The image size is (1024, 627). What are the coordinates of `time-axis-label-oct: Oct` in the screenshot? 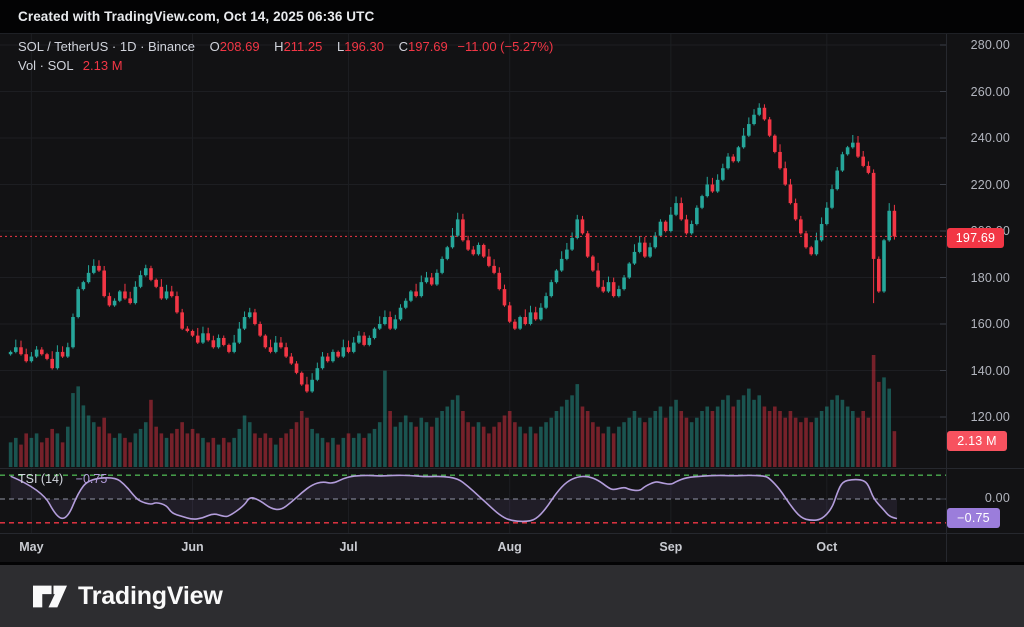 It's located at (827, 547).